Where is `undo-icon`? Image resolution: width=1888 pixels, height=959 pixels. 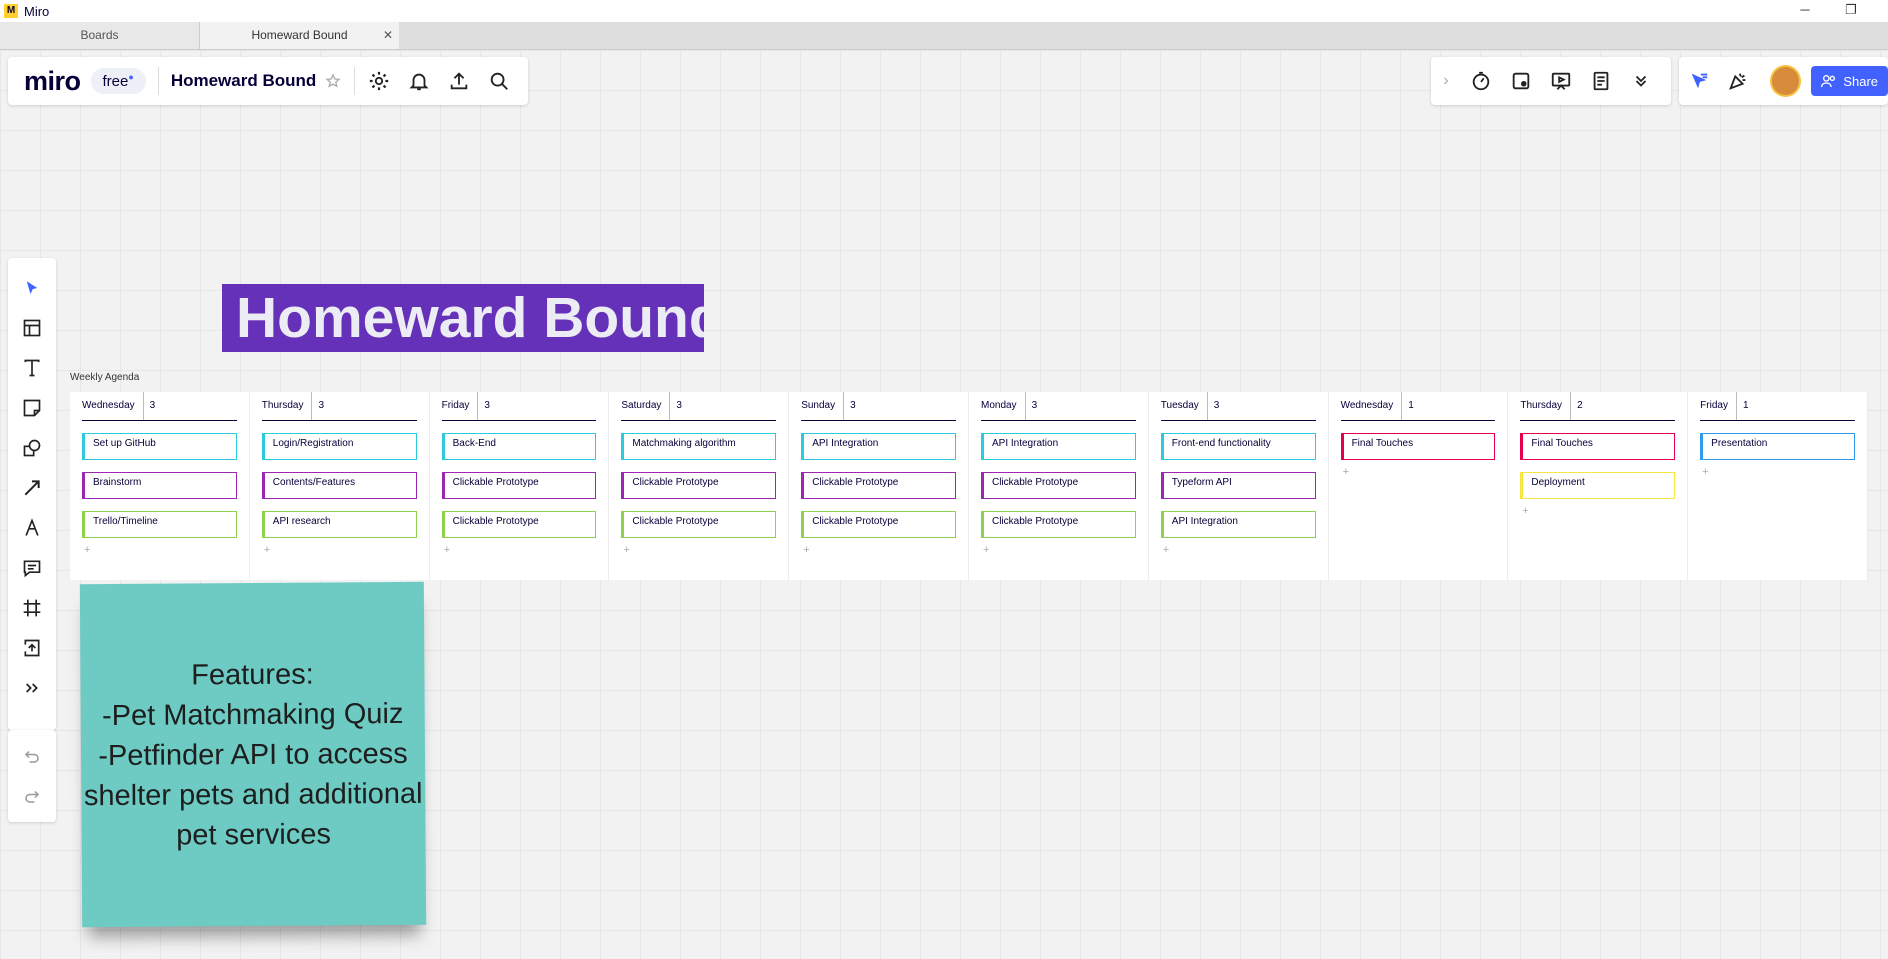
undo-icon is located at coordinates (32, 756).